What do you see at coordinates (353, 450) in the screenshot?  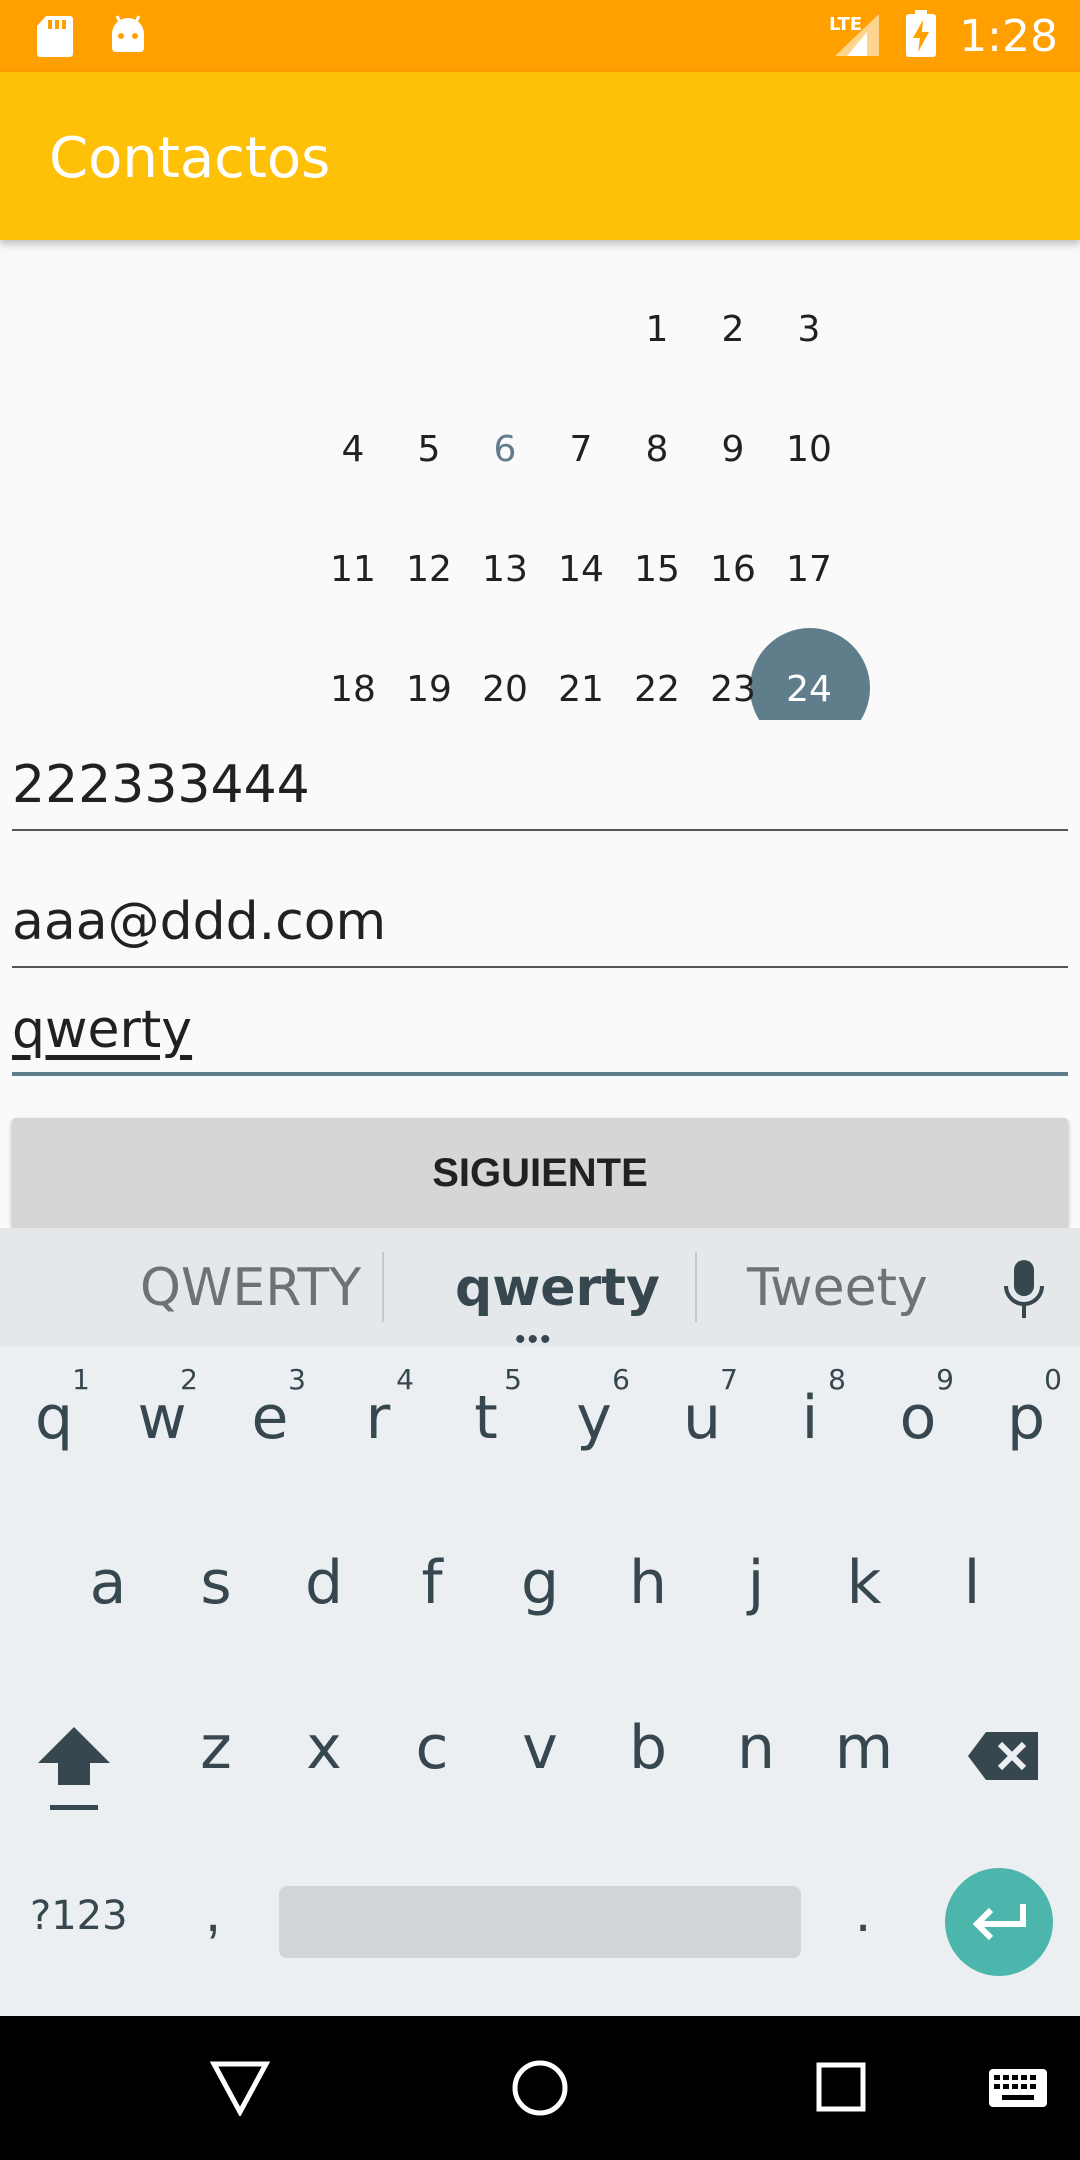 I see `calendar-day: 4` at bounding box center [353, 450].